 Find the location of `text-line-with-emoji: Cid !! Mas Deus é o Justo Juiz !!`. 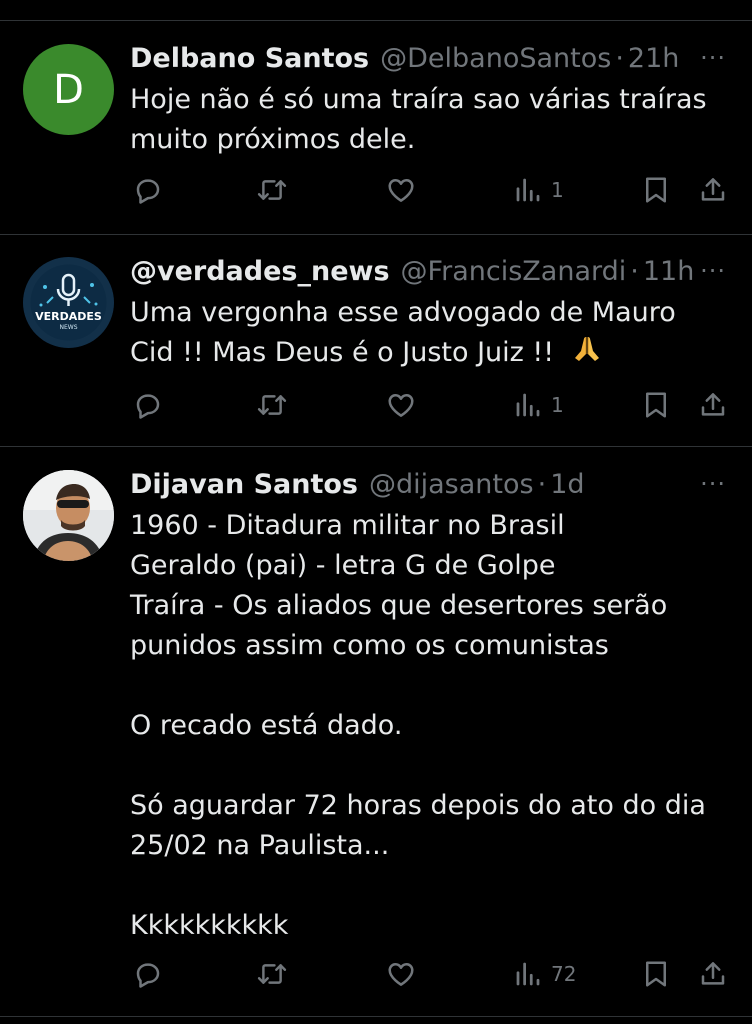

text-line-with-emoji: Cid !! Mas Deus é o Justo Juiz !! is located at coordinates (431, 353).